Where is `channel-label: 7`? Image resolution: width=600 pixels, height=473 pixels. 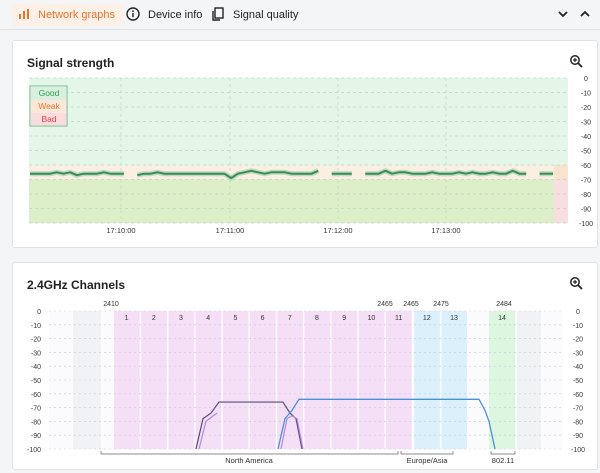 channel-label: 7 is located at coordinates (290, 318).